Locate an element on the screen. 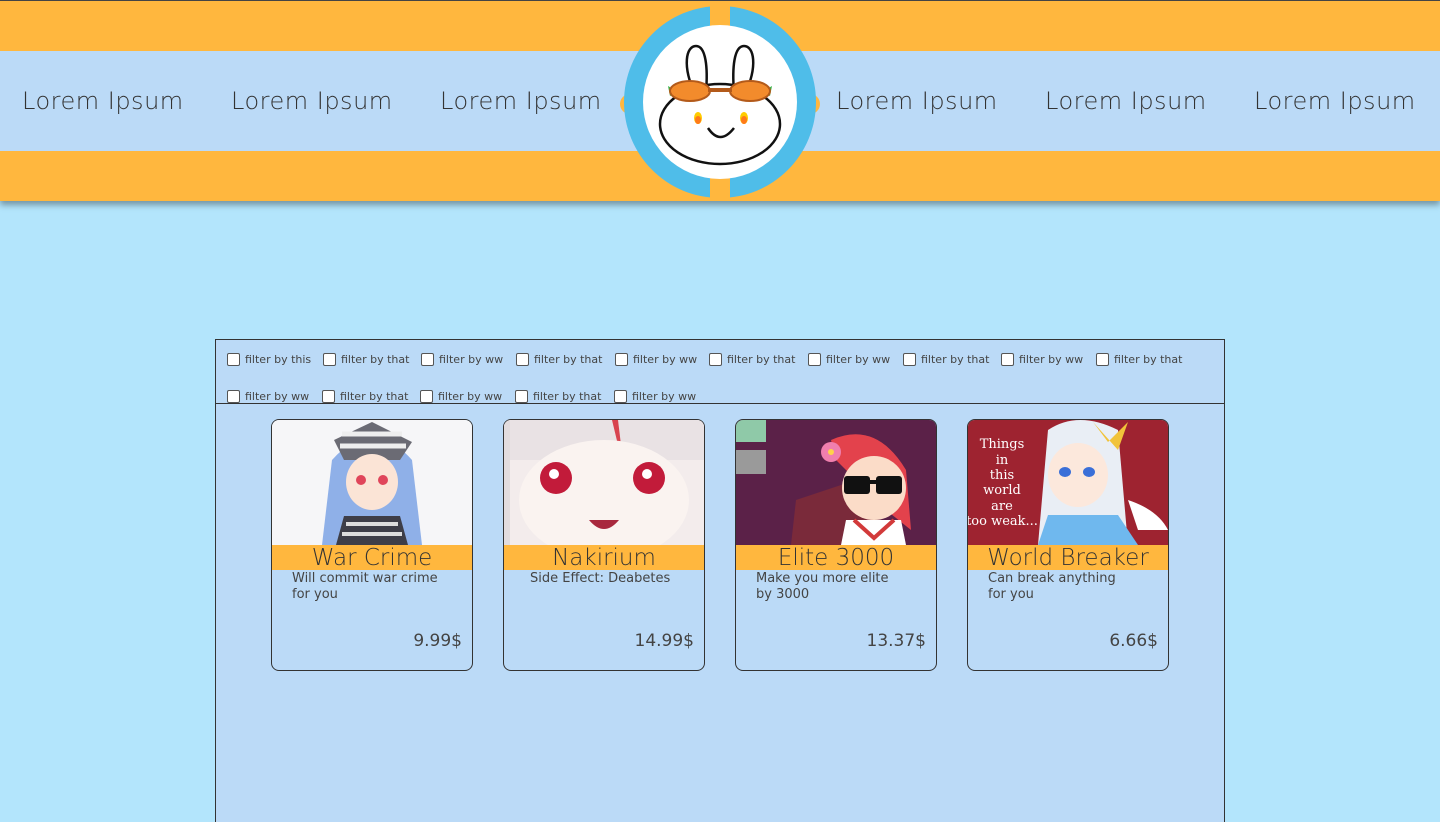 This screenshot has width=1440, height=822. product-title: Nakirium is located at coordinates (604, 558).